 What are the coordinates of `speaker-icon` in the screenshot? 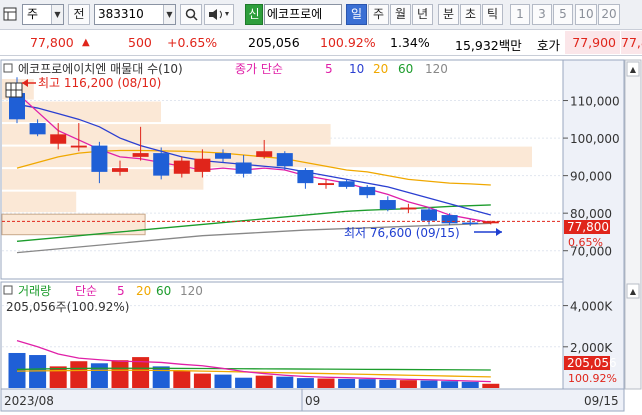 It's located at (219, 14).